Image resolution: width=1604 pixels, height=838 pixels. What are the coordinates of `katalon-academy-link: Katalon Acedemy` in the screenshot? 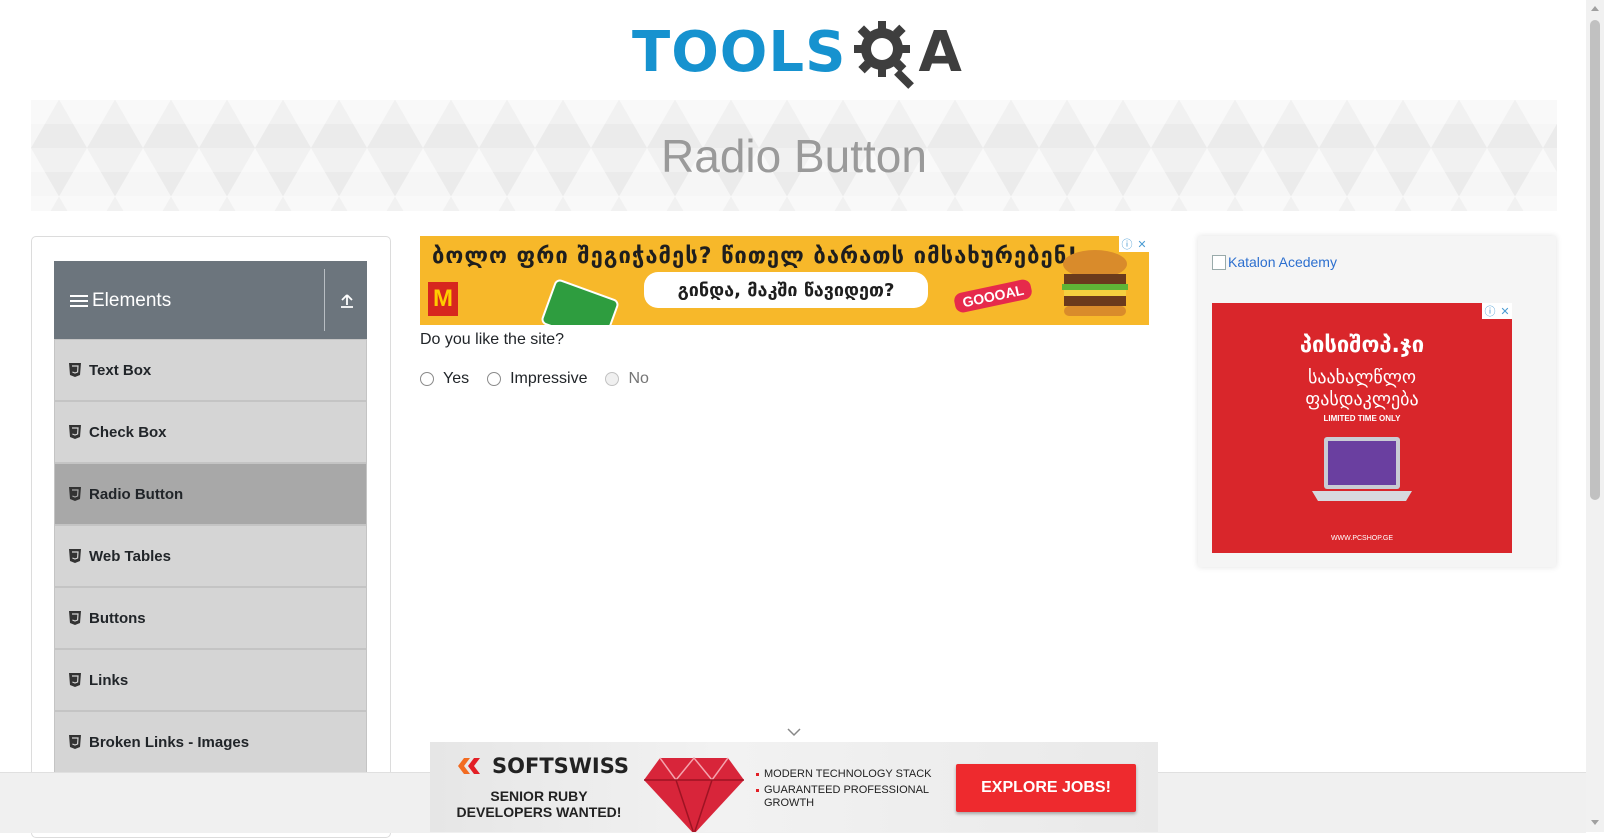 It's located at (1274, 262).